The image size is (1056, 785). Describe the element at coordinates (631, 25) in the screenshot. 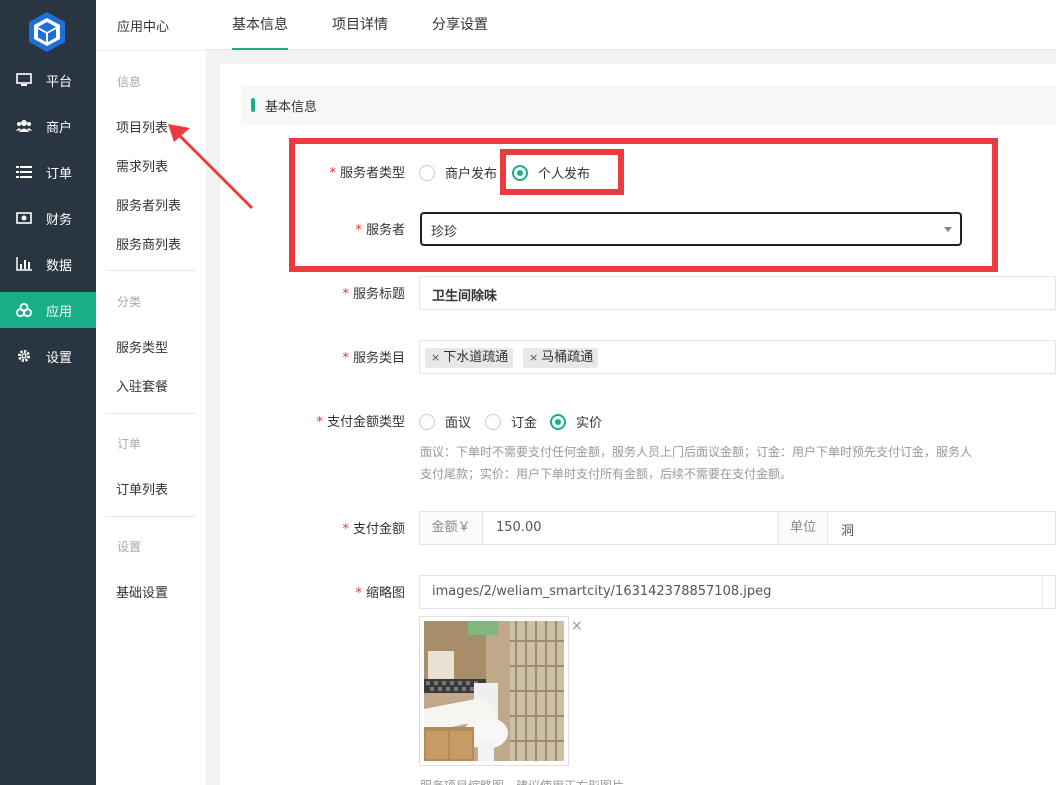

I see `tab-bar: 基本信息 项目详情 分享设置` at that location.